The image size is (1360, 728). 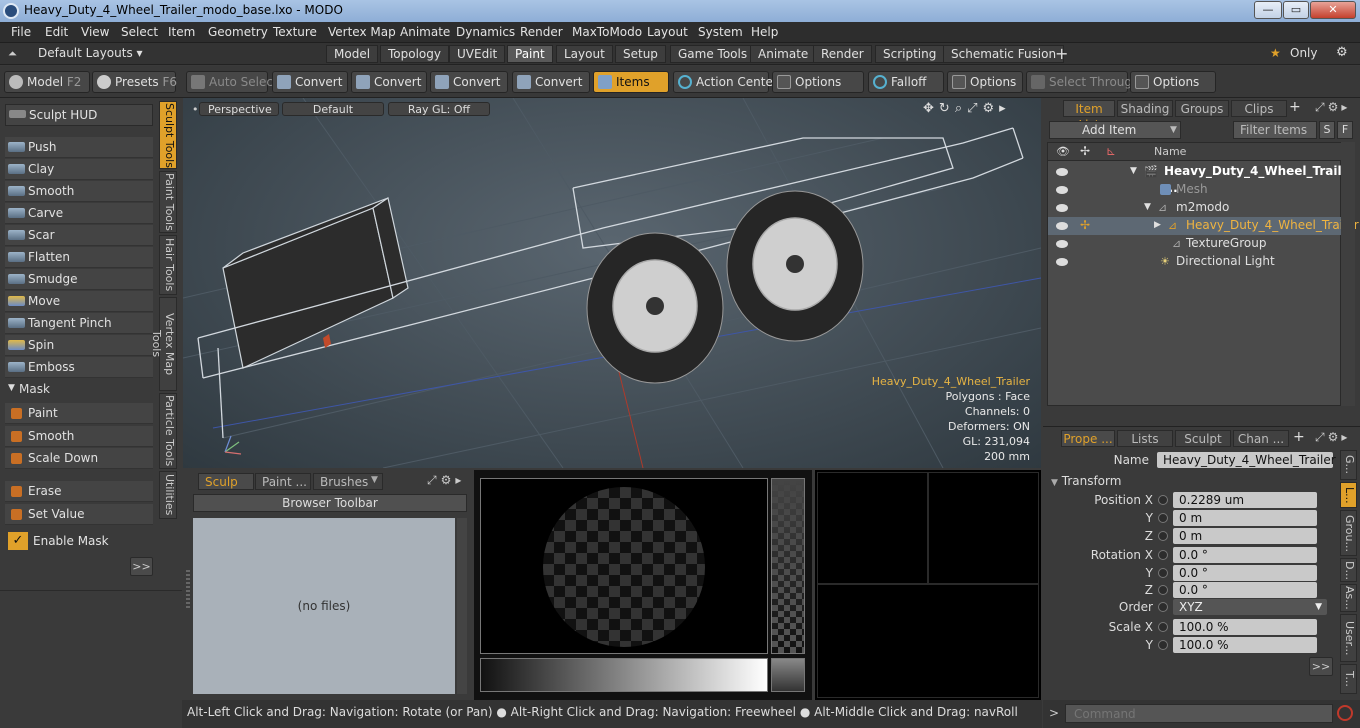 What do you see at coordinates (1296, 10) in the screenshot?
I see `maximize-button: ▭` at bounding box center [1296, 10].